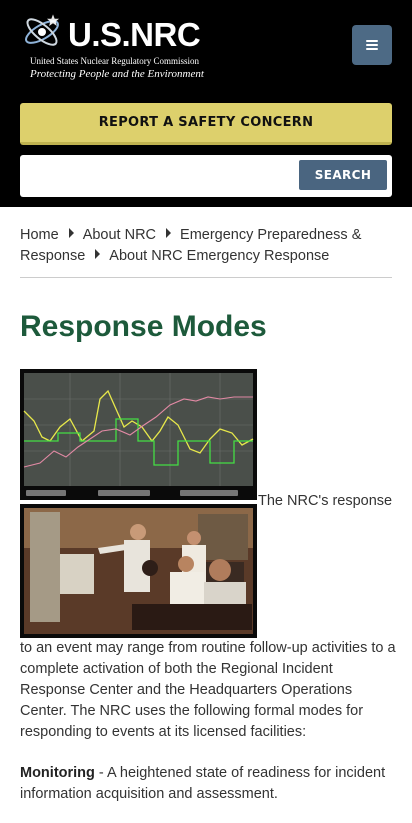 This screenshot has width=412, height=823. Describe the element at coordinates (161, 176) in the screenshot. I see `search-input` at that location.